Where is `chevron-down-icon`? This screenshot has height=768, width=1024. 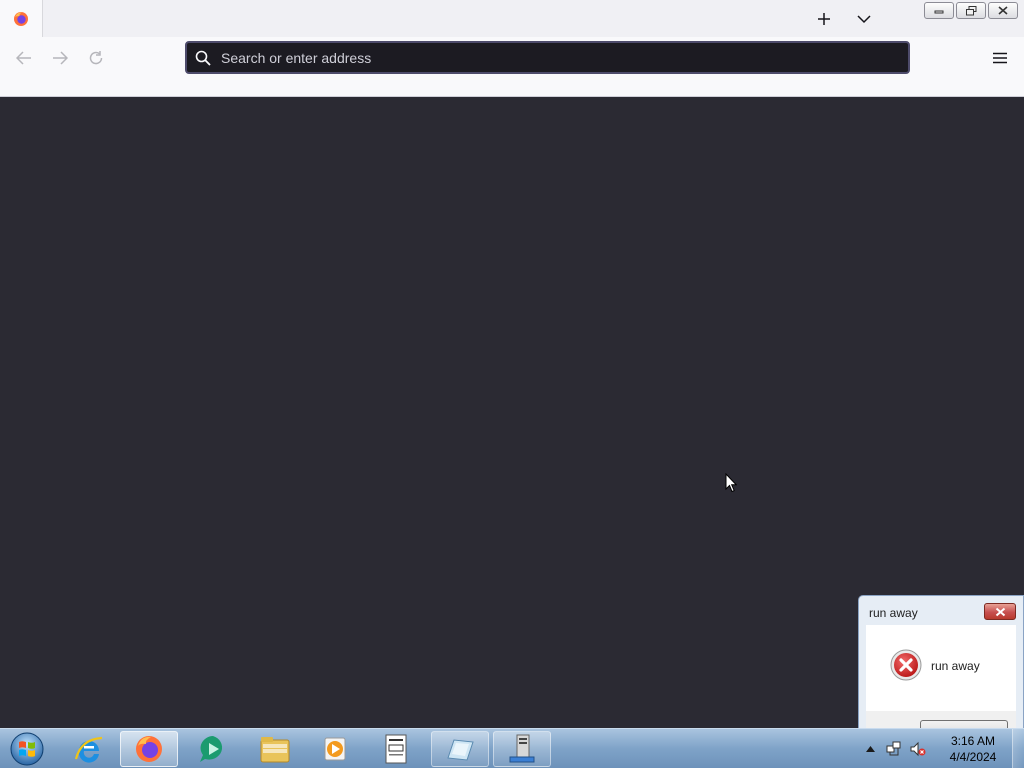
chevron-down-icon is located at coordinates (864, 19).